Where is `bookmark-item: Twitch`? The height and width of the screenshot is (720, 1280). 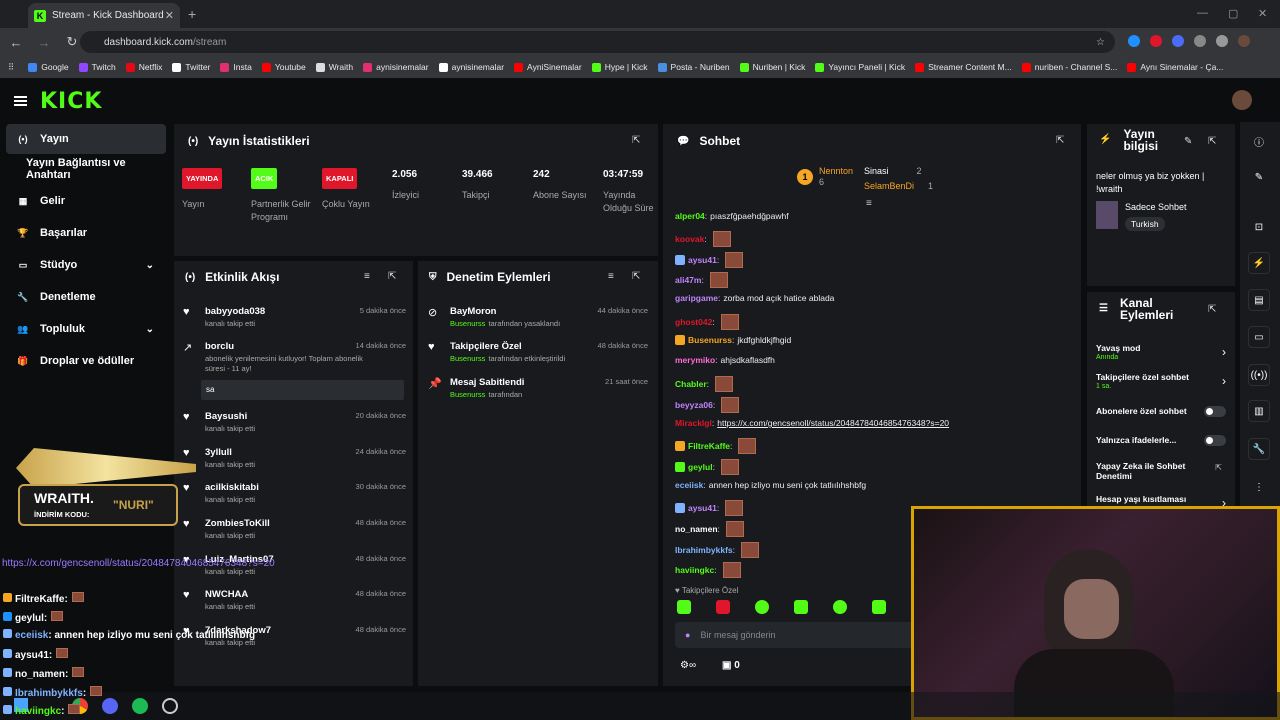 bookmark-item: Twitch is located at coordinates (97, 67).